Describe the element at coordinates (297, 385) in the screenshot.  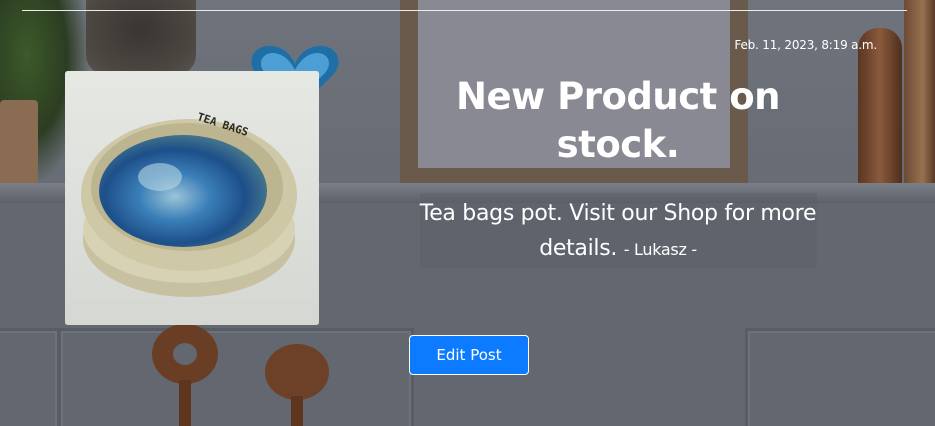
I see `wooden-ladle-decoration-icon` at that location.